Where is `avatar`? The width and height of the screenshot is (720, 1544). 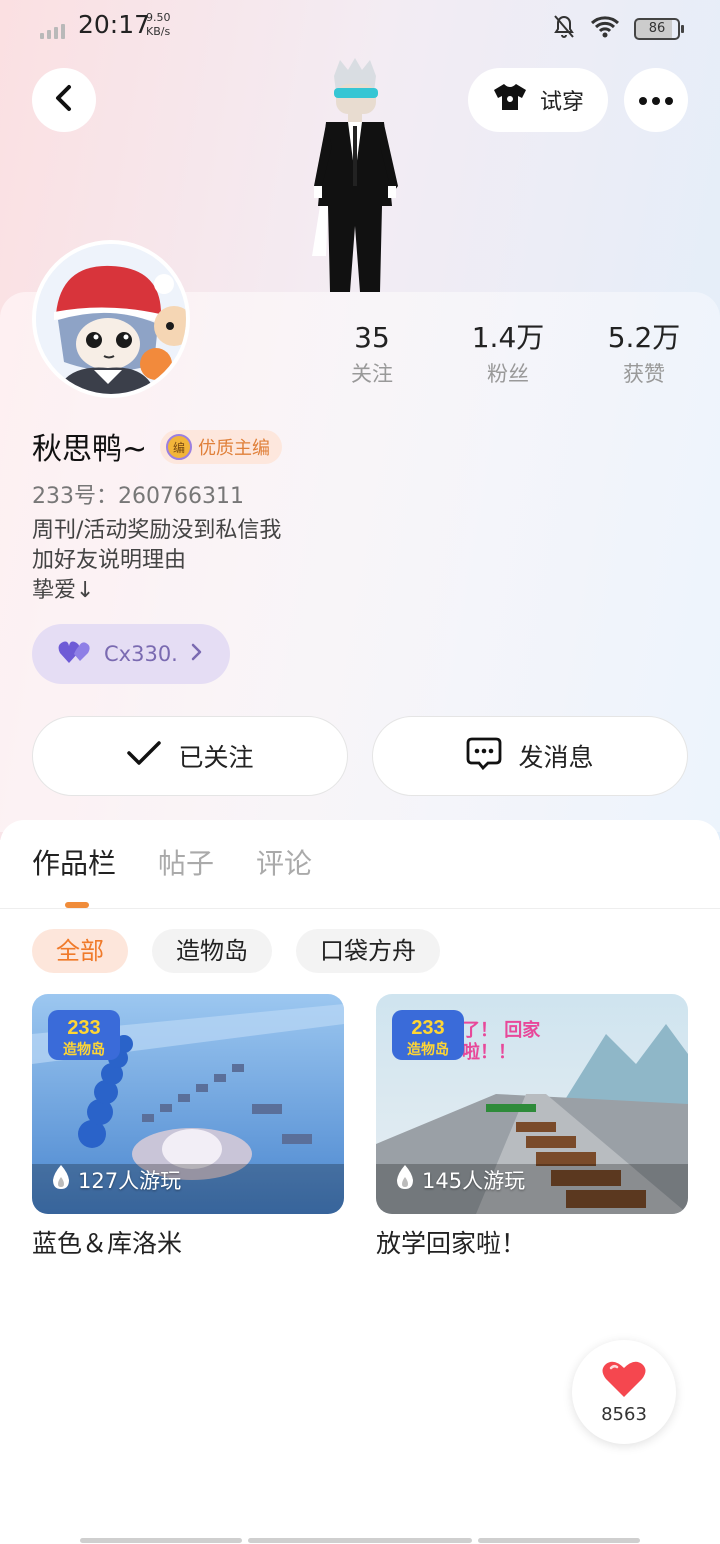 avatar is located at coordinates (111, 319).